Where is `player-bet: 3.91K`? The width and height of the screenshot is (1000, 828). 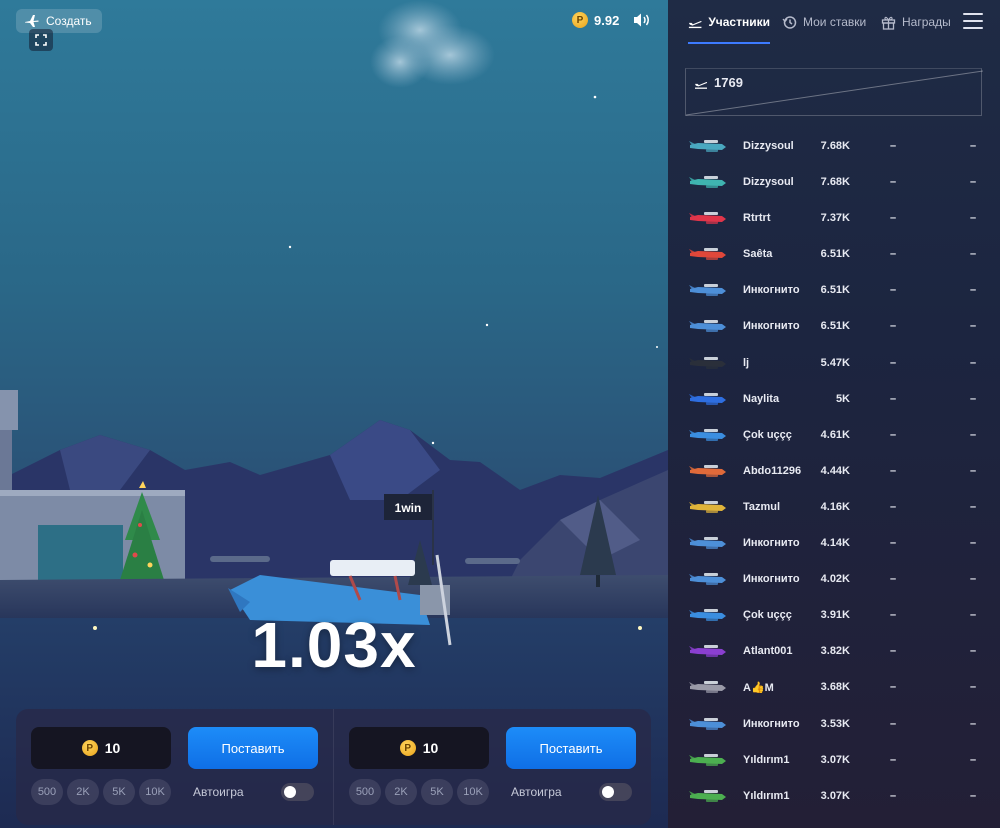 player-bet: 3.91K is located at coordinates (835, 615).